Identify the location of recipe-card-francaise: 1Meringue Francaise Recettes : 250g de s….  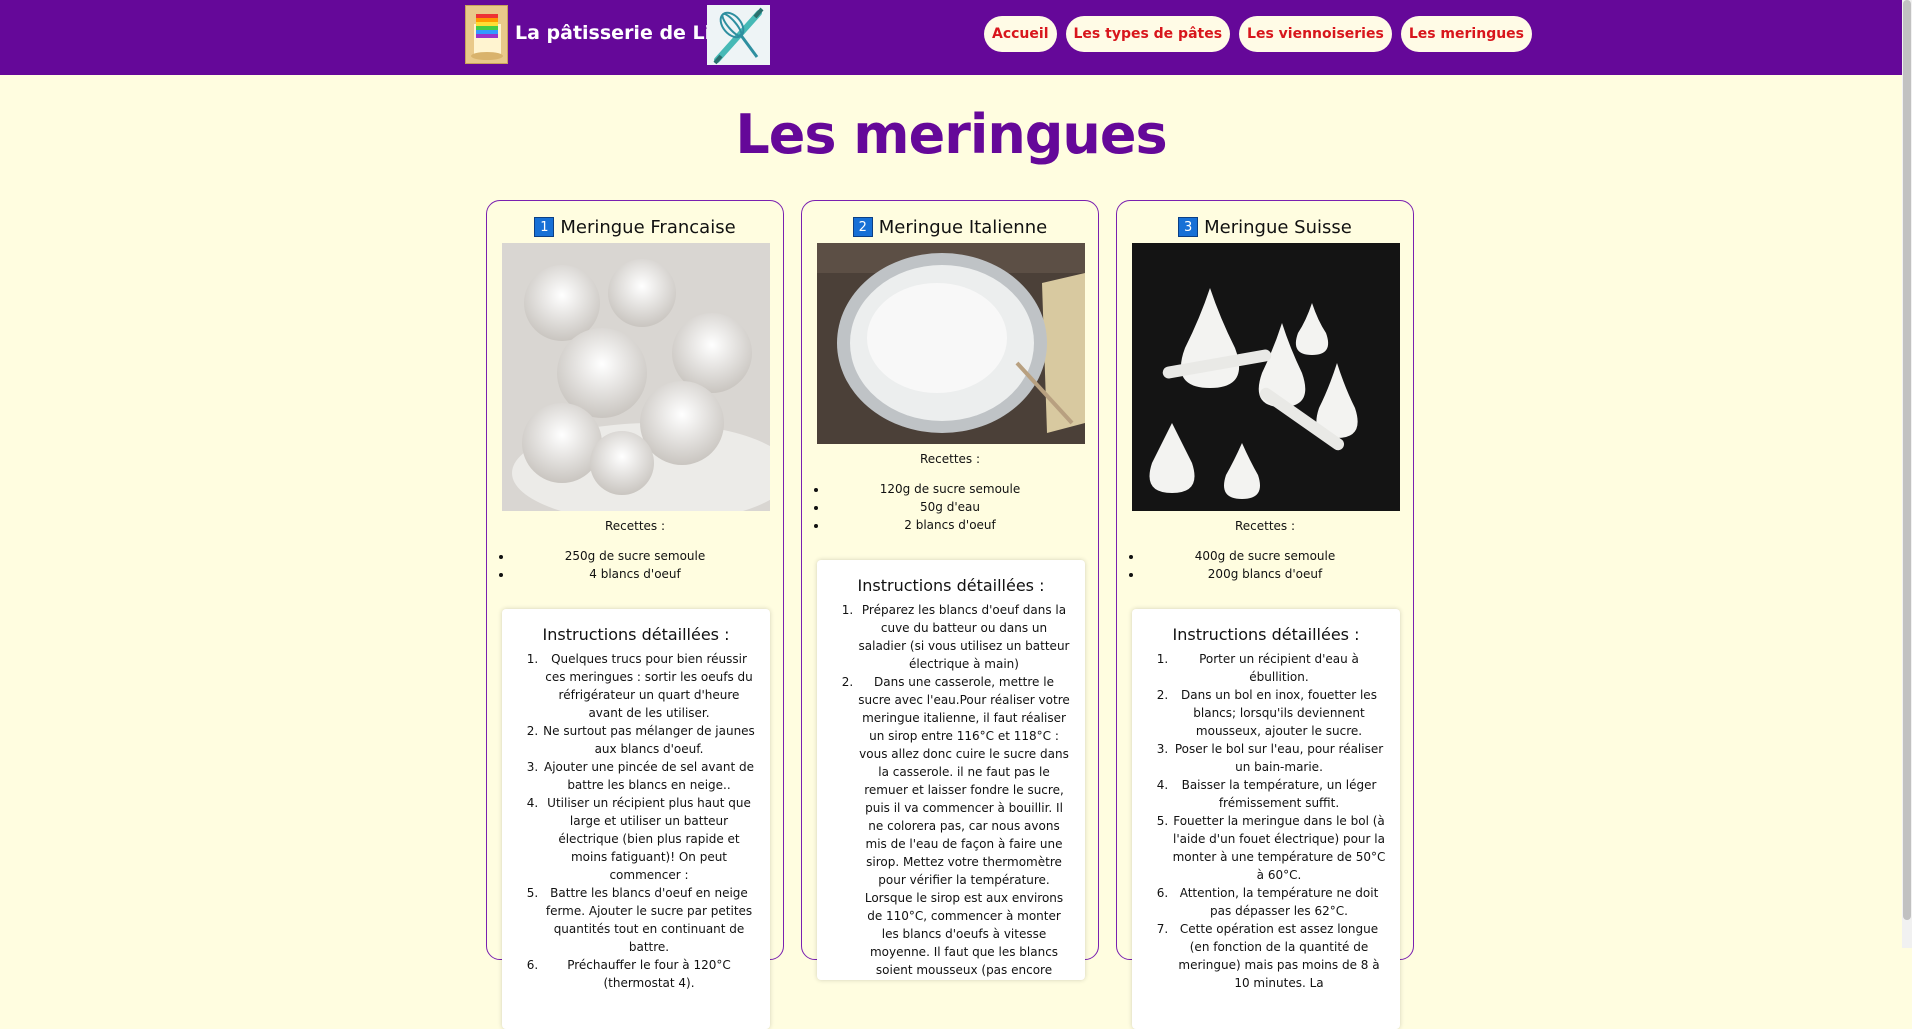
(635, 614).